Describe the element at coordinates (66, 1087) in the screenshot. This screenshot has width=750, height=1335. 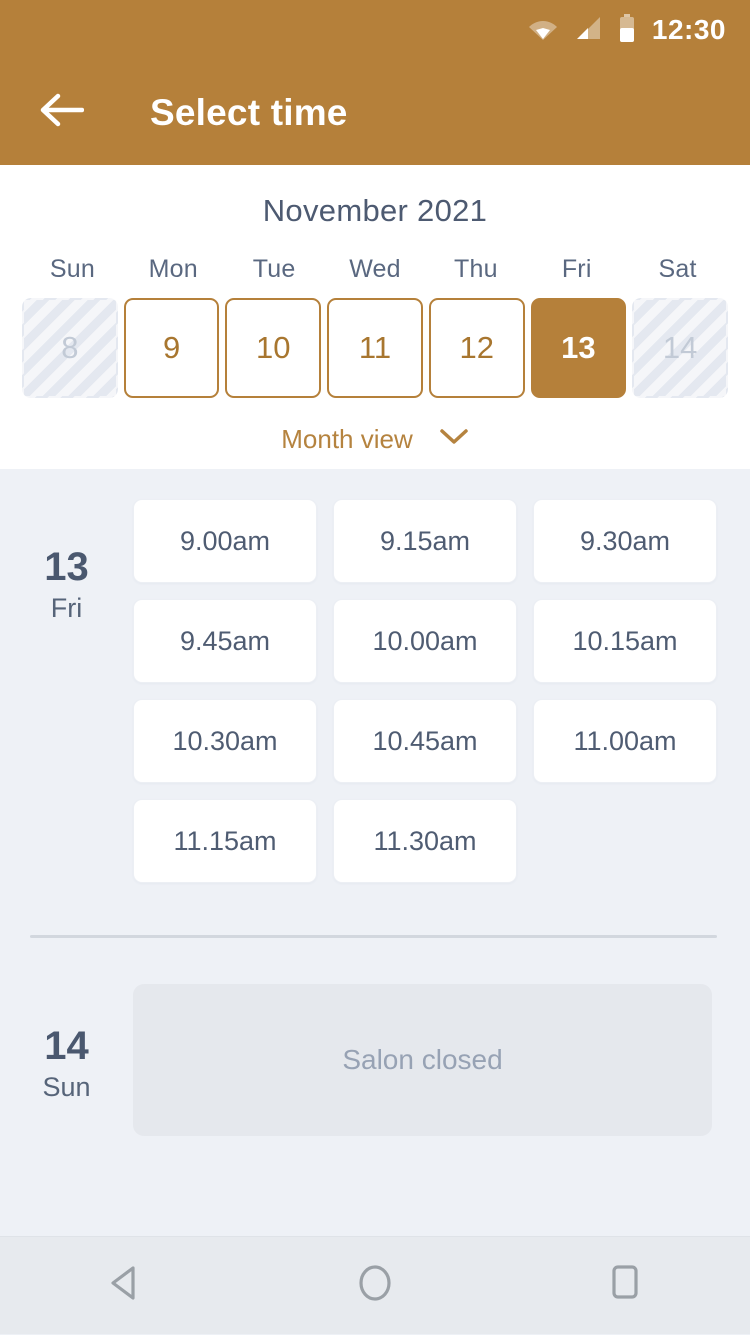
I see `day-weekday: Sun` at that location.